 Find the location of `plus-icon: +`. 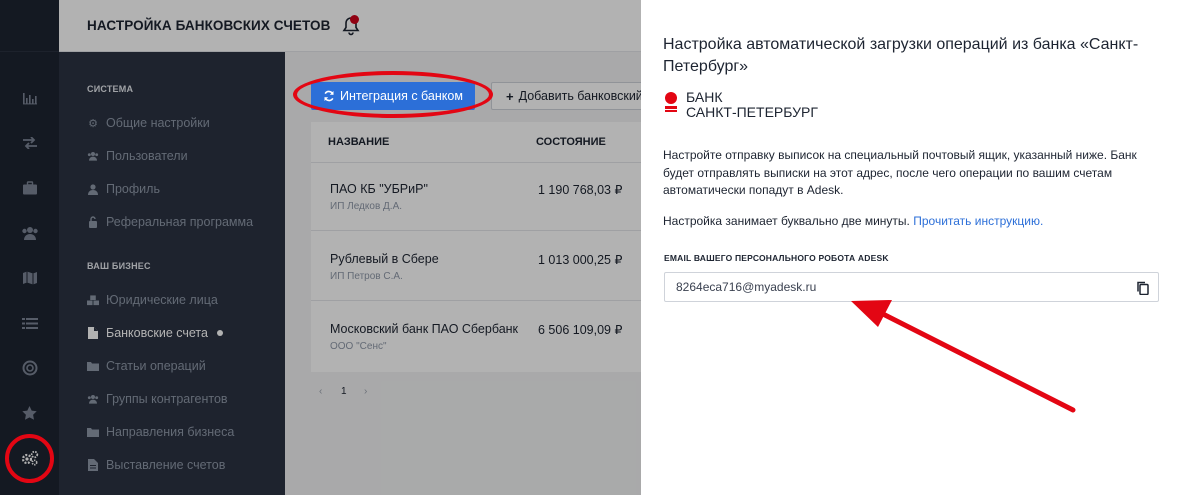

plus-icon: + is located at coordinates (510, 96).